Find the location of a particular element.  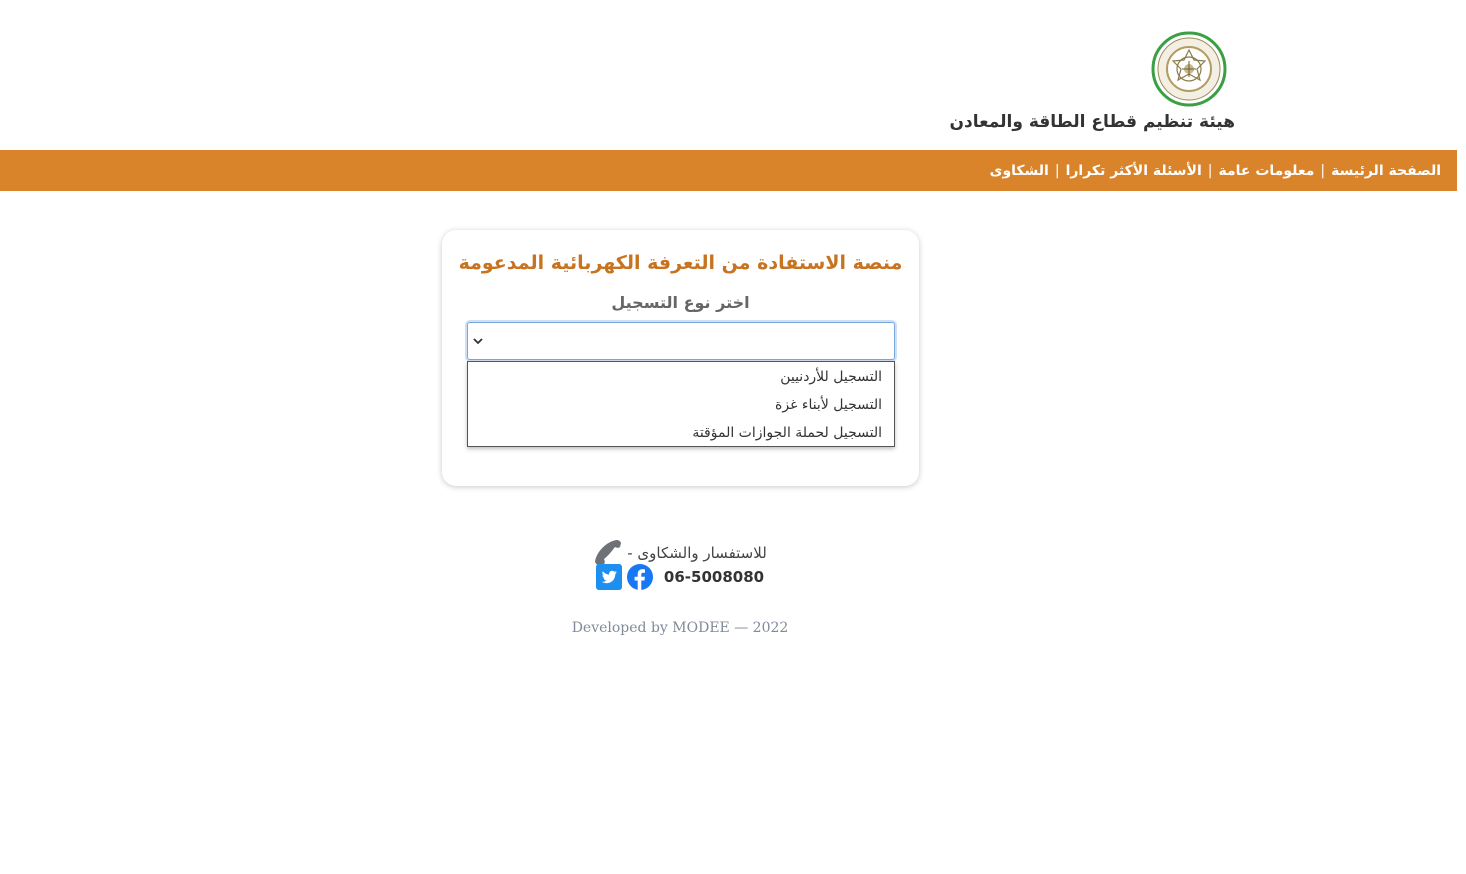

developer-credit: Developed by MODEE — 2022 is located at coordinates (680, 628).